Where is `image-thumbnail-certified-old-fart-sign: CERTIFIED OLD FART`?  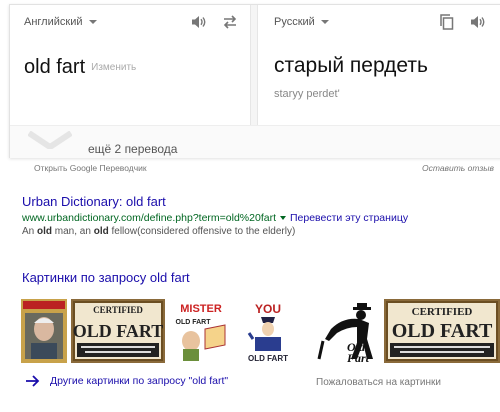
image-thumbnail-certified-old-fart-sign: CERTIFIED OLD FART is located at coordinates (118, 331).